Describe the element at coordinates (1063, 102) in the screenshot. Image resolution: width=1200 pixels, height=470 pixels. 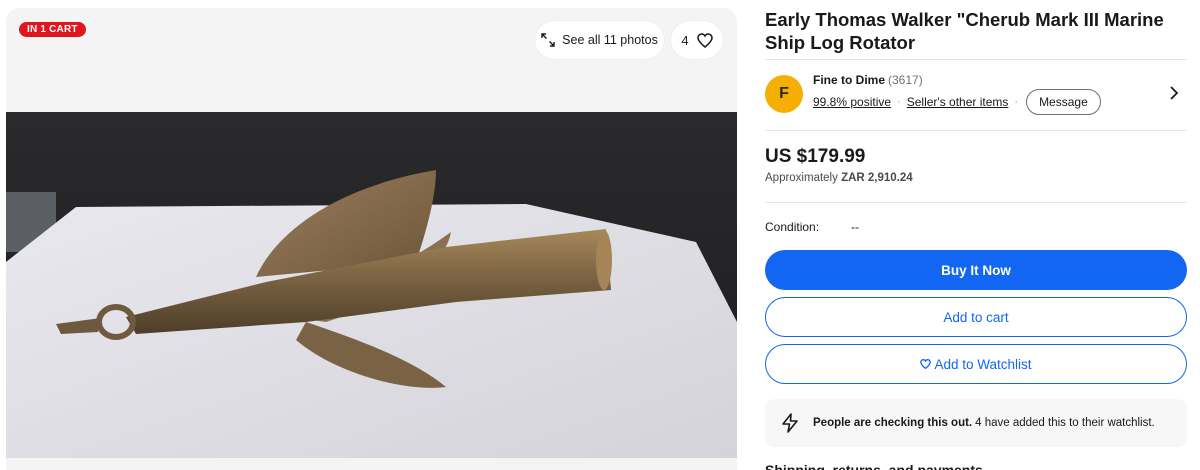
I see `message-seller-button: Message` at that location.